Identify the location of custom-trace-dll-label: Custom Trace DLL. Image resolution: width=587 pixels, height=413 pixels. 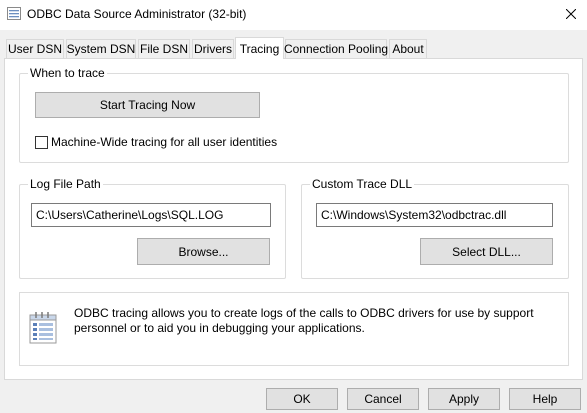
(362, 184).